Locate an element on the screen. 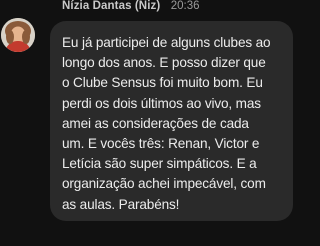 Image resolution: width=320 pixels, height=246 pixels. message-header: Nízia Dantas (Niz) 20:36 is located at coordinates (131, 6).